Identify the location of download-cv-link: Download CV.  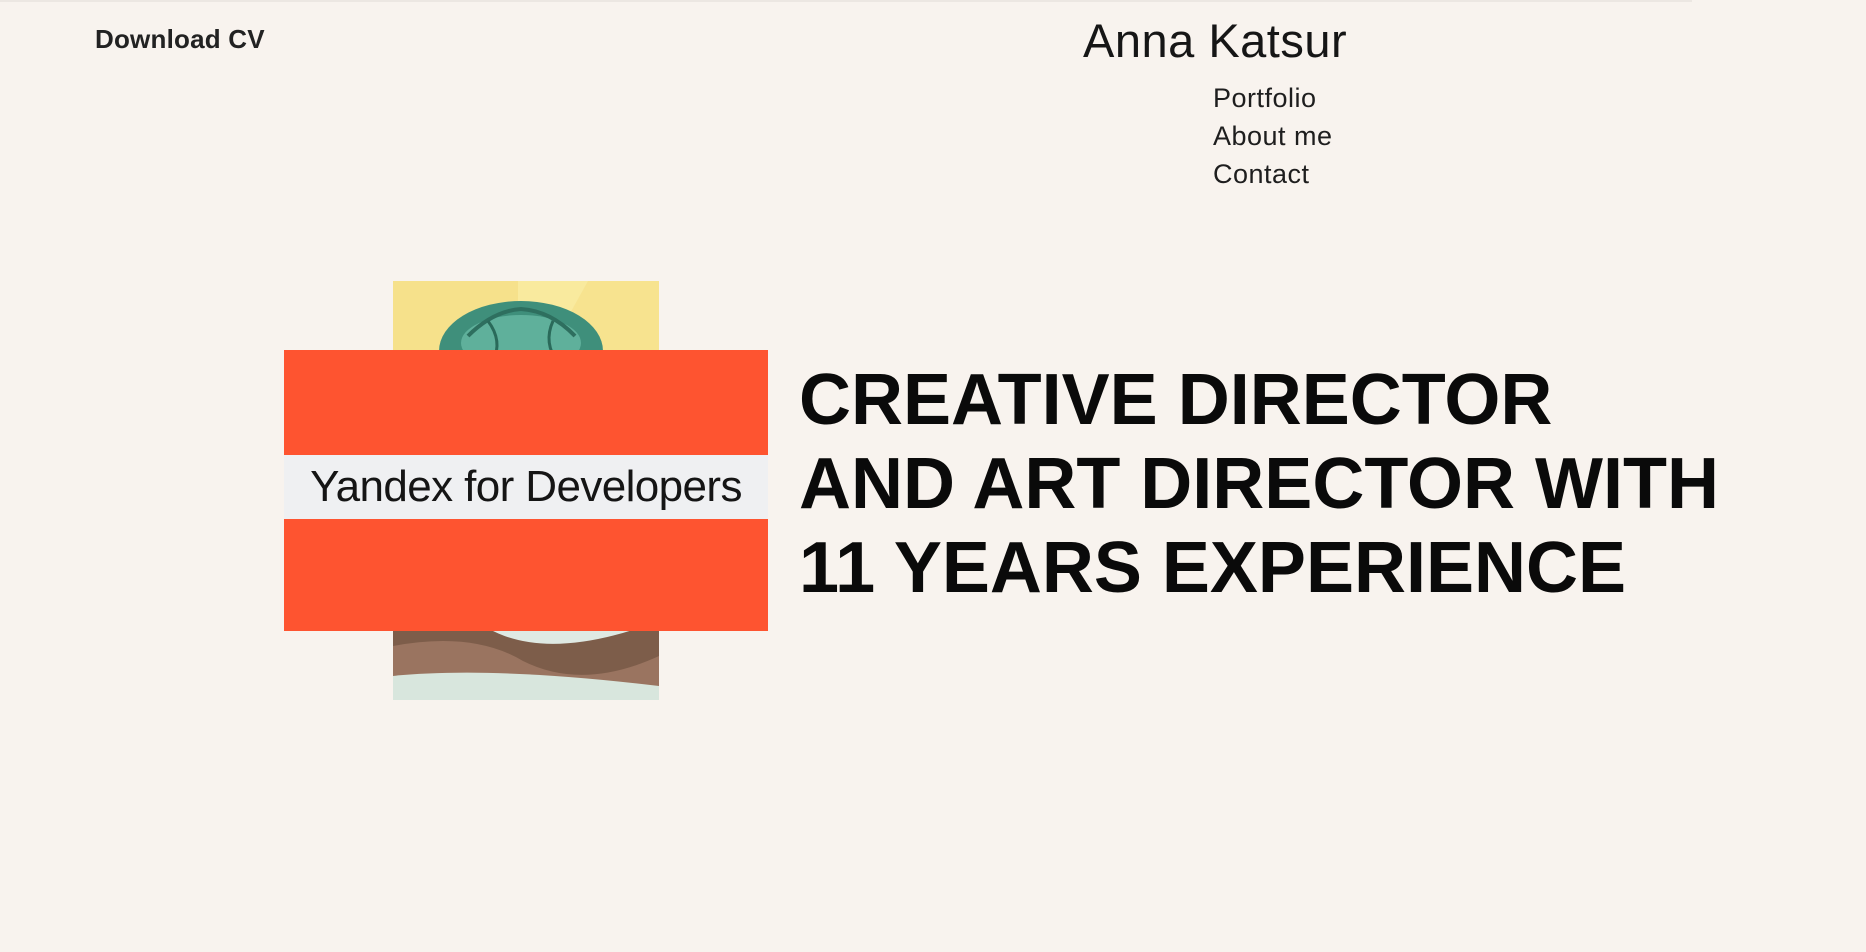
(180, 39).